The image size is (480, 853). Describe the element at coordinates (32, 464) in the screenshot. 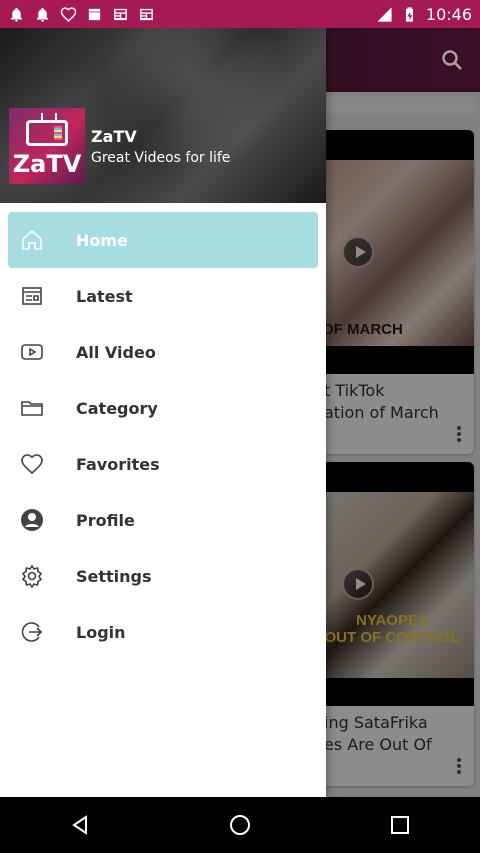

I see `heart-icon` at that location.